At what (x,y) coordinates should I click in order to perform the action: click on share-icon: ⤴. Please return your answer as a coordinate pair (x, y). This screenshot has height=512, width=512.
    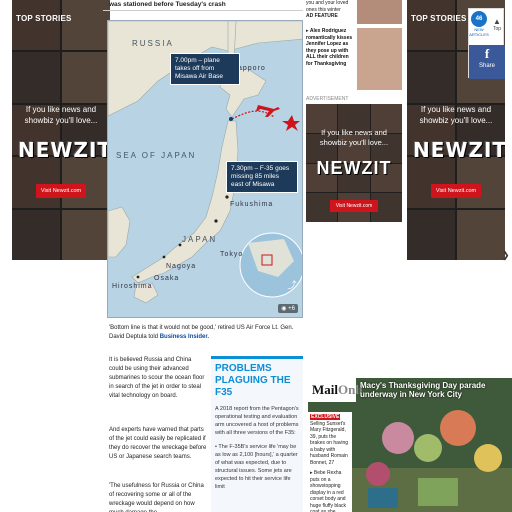
    Looking at the image, I should click on (292, 285).